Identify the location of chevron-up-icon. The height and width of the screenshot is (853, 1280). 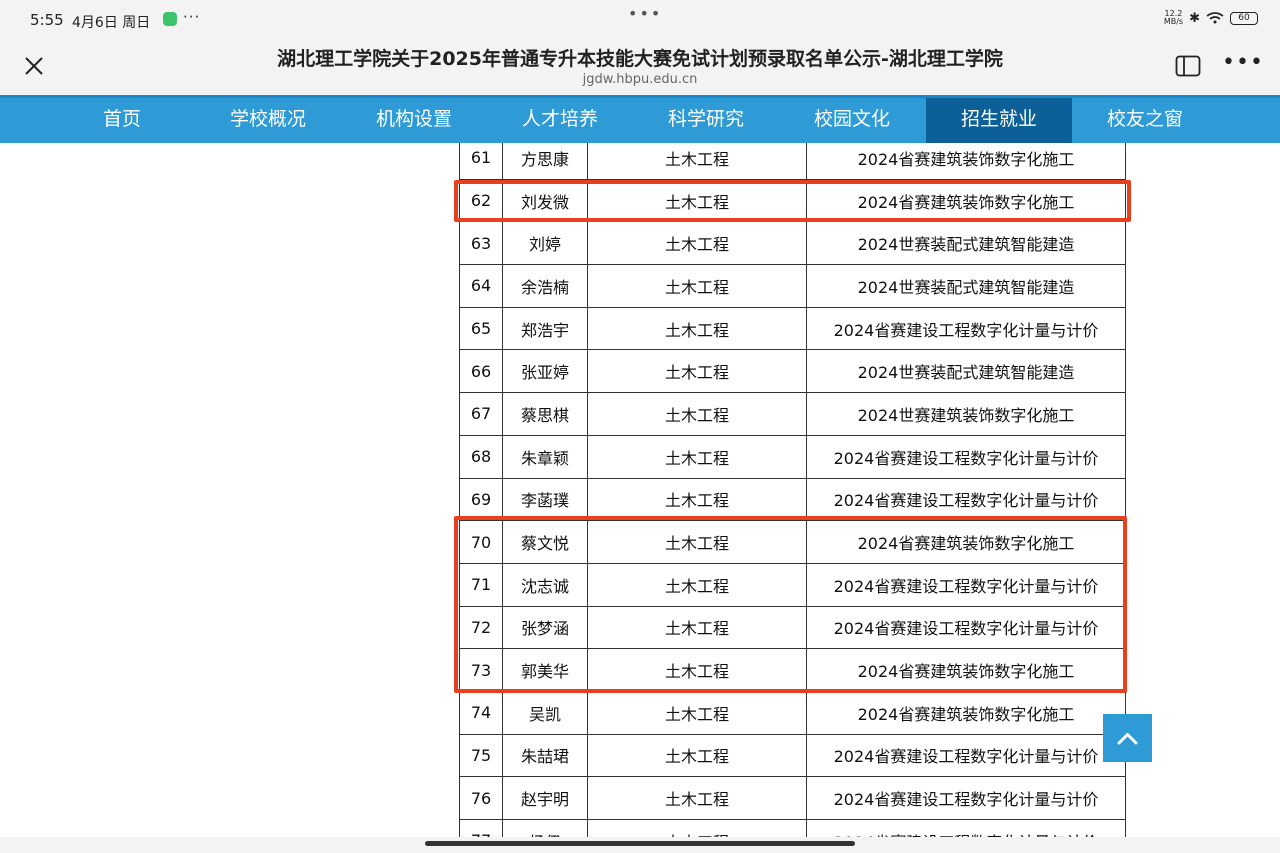
(1127, 739).